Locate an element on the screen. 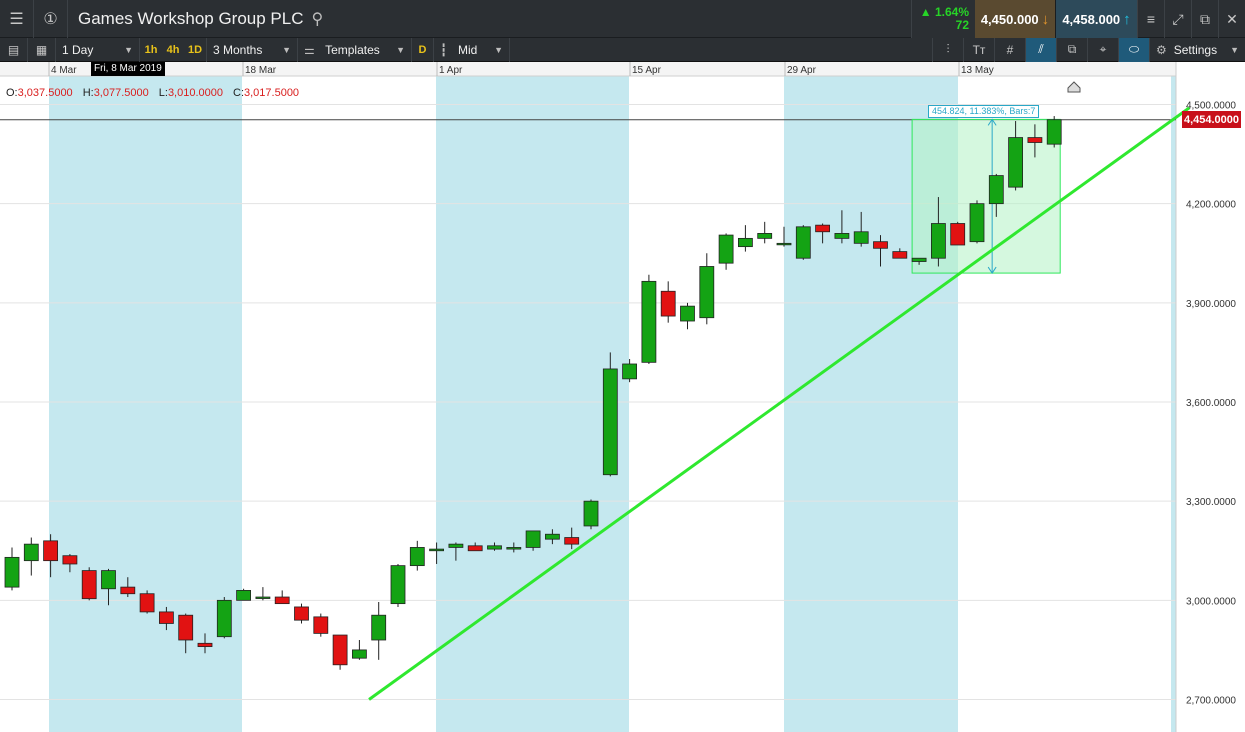 The height and width of the screenshot is (732, 1245). period-band is located at coordinates (145, 397).